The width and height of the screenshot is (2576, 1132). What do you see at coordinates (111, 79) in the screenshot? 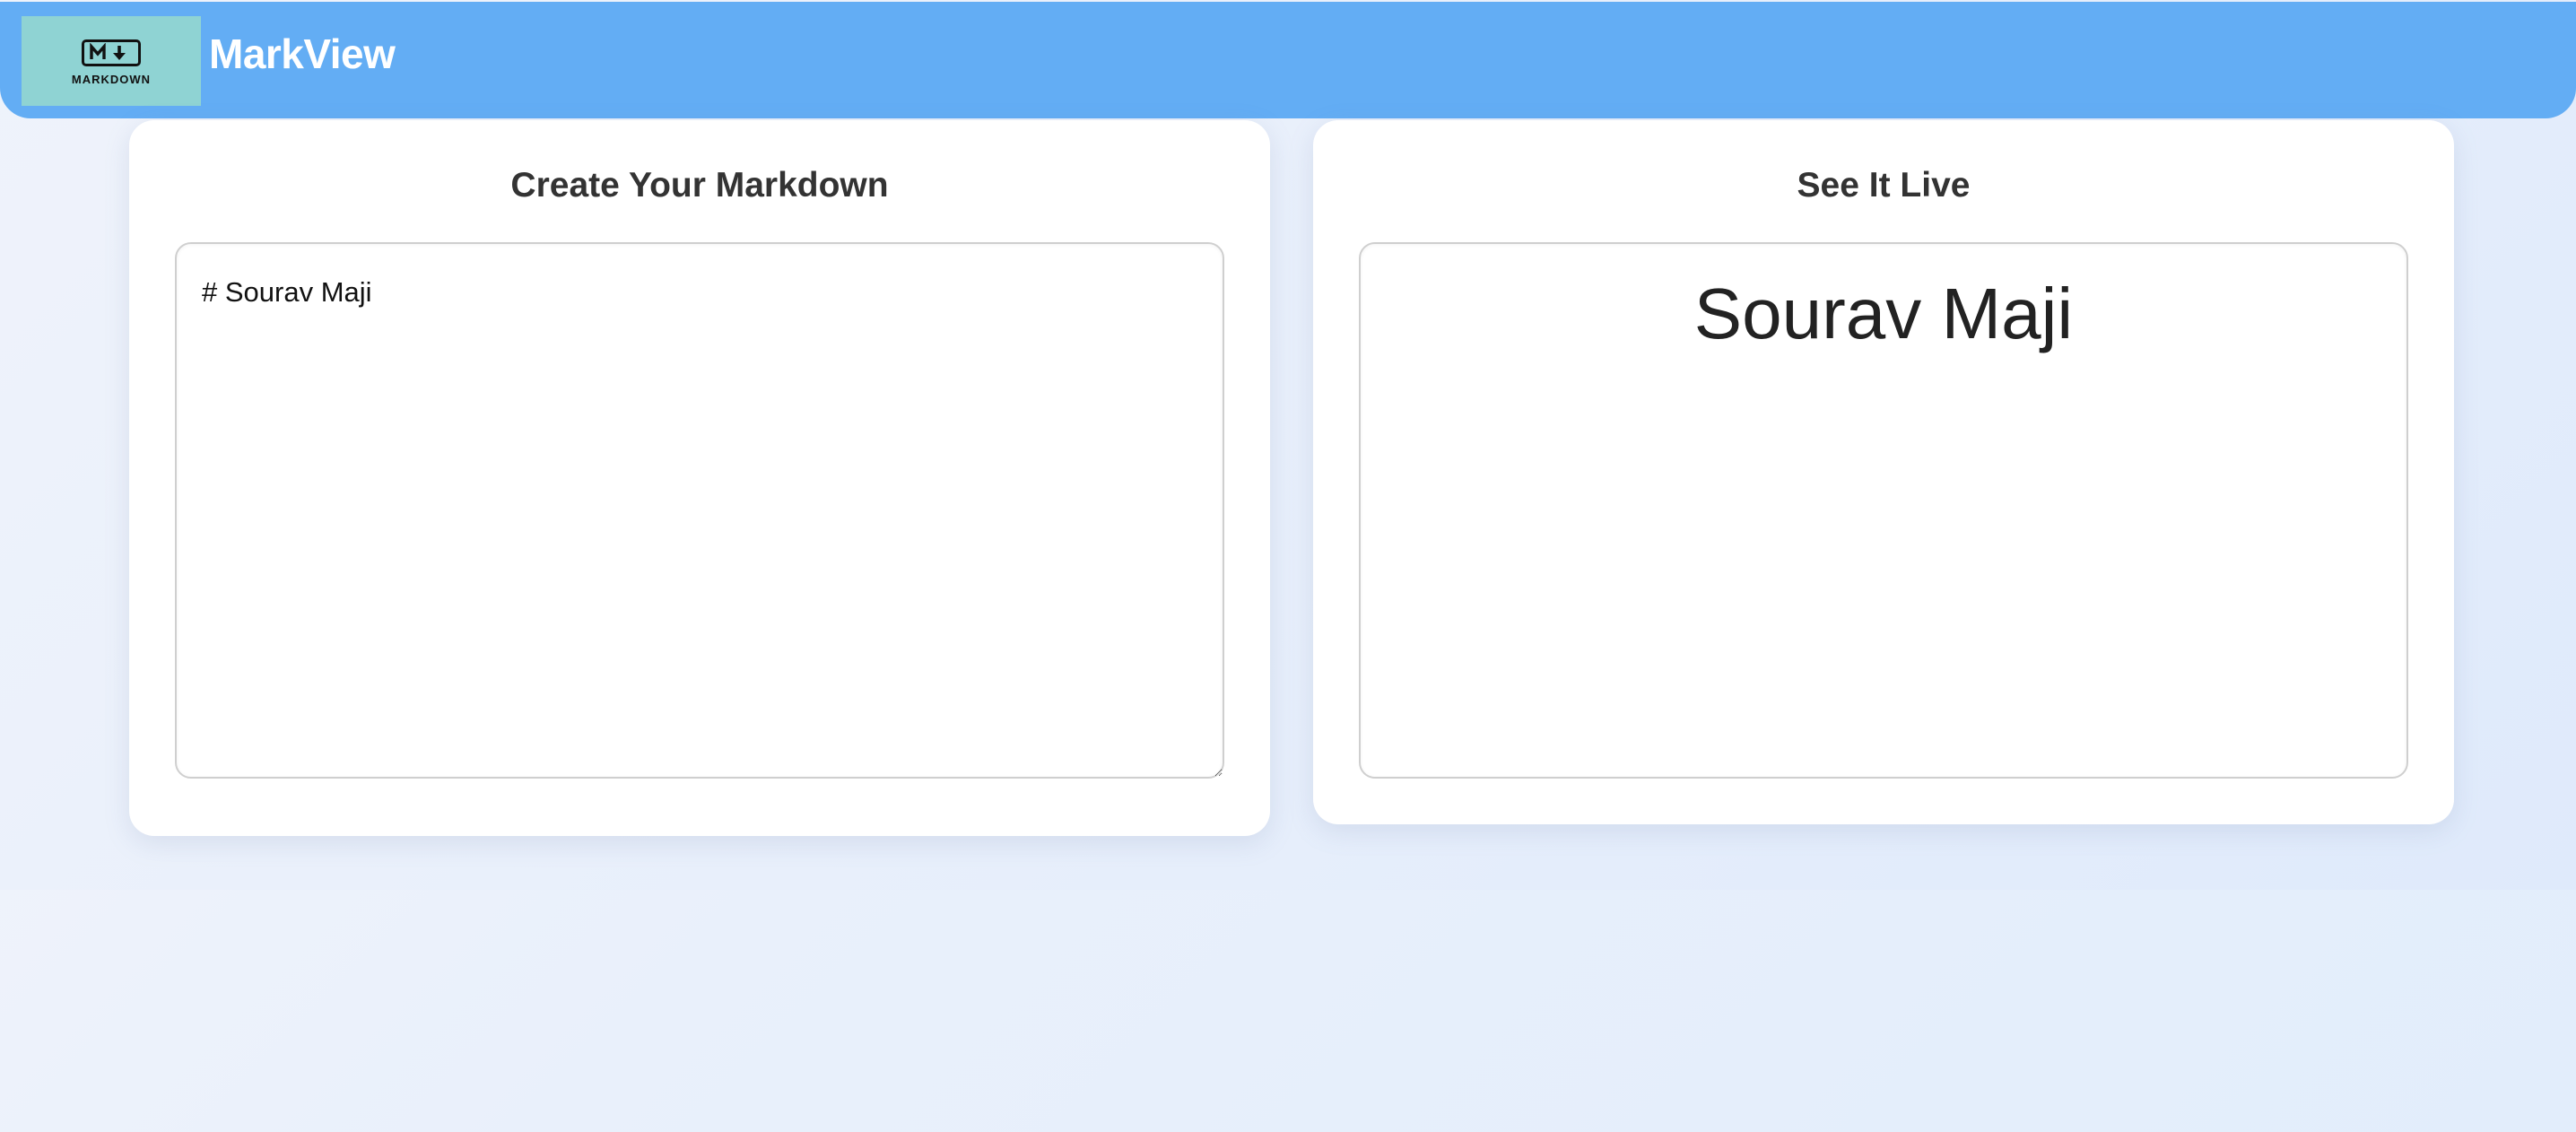
I see `logo-text: MARKDOWN` at bounding box center [111, 79].